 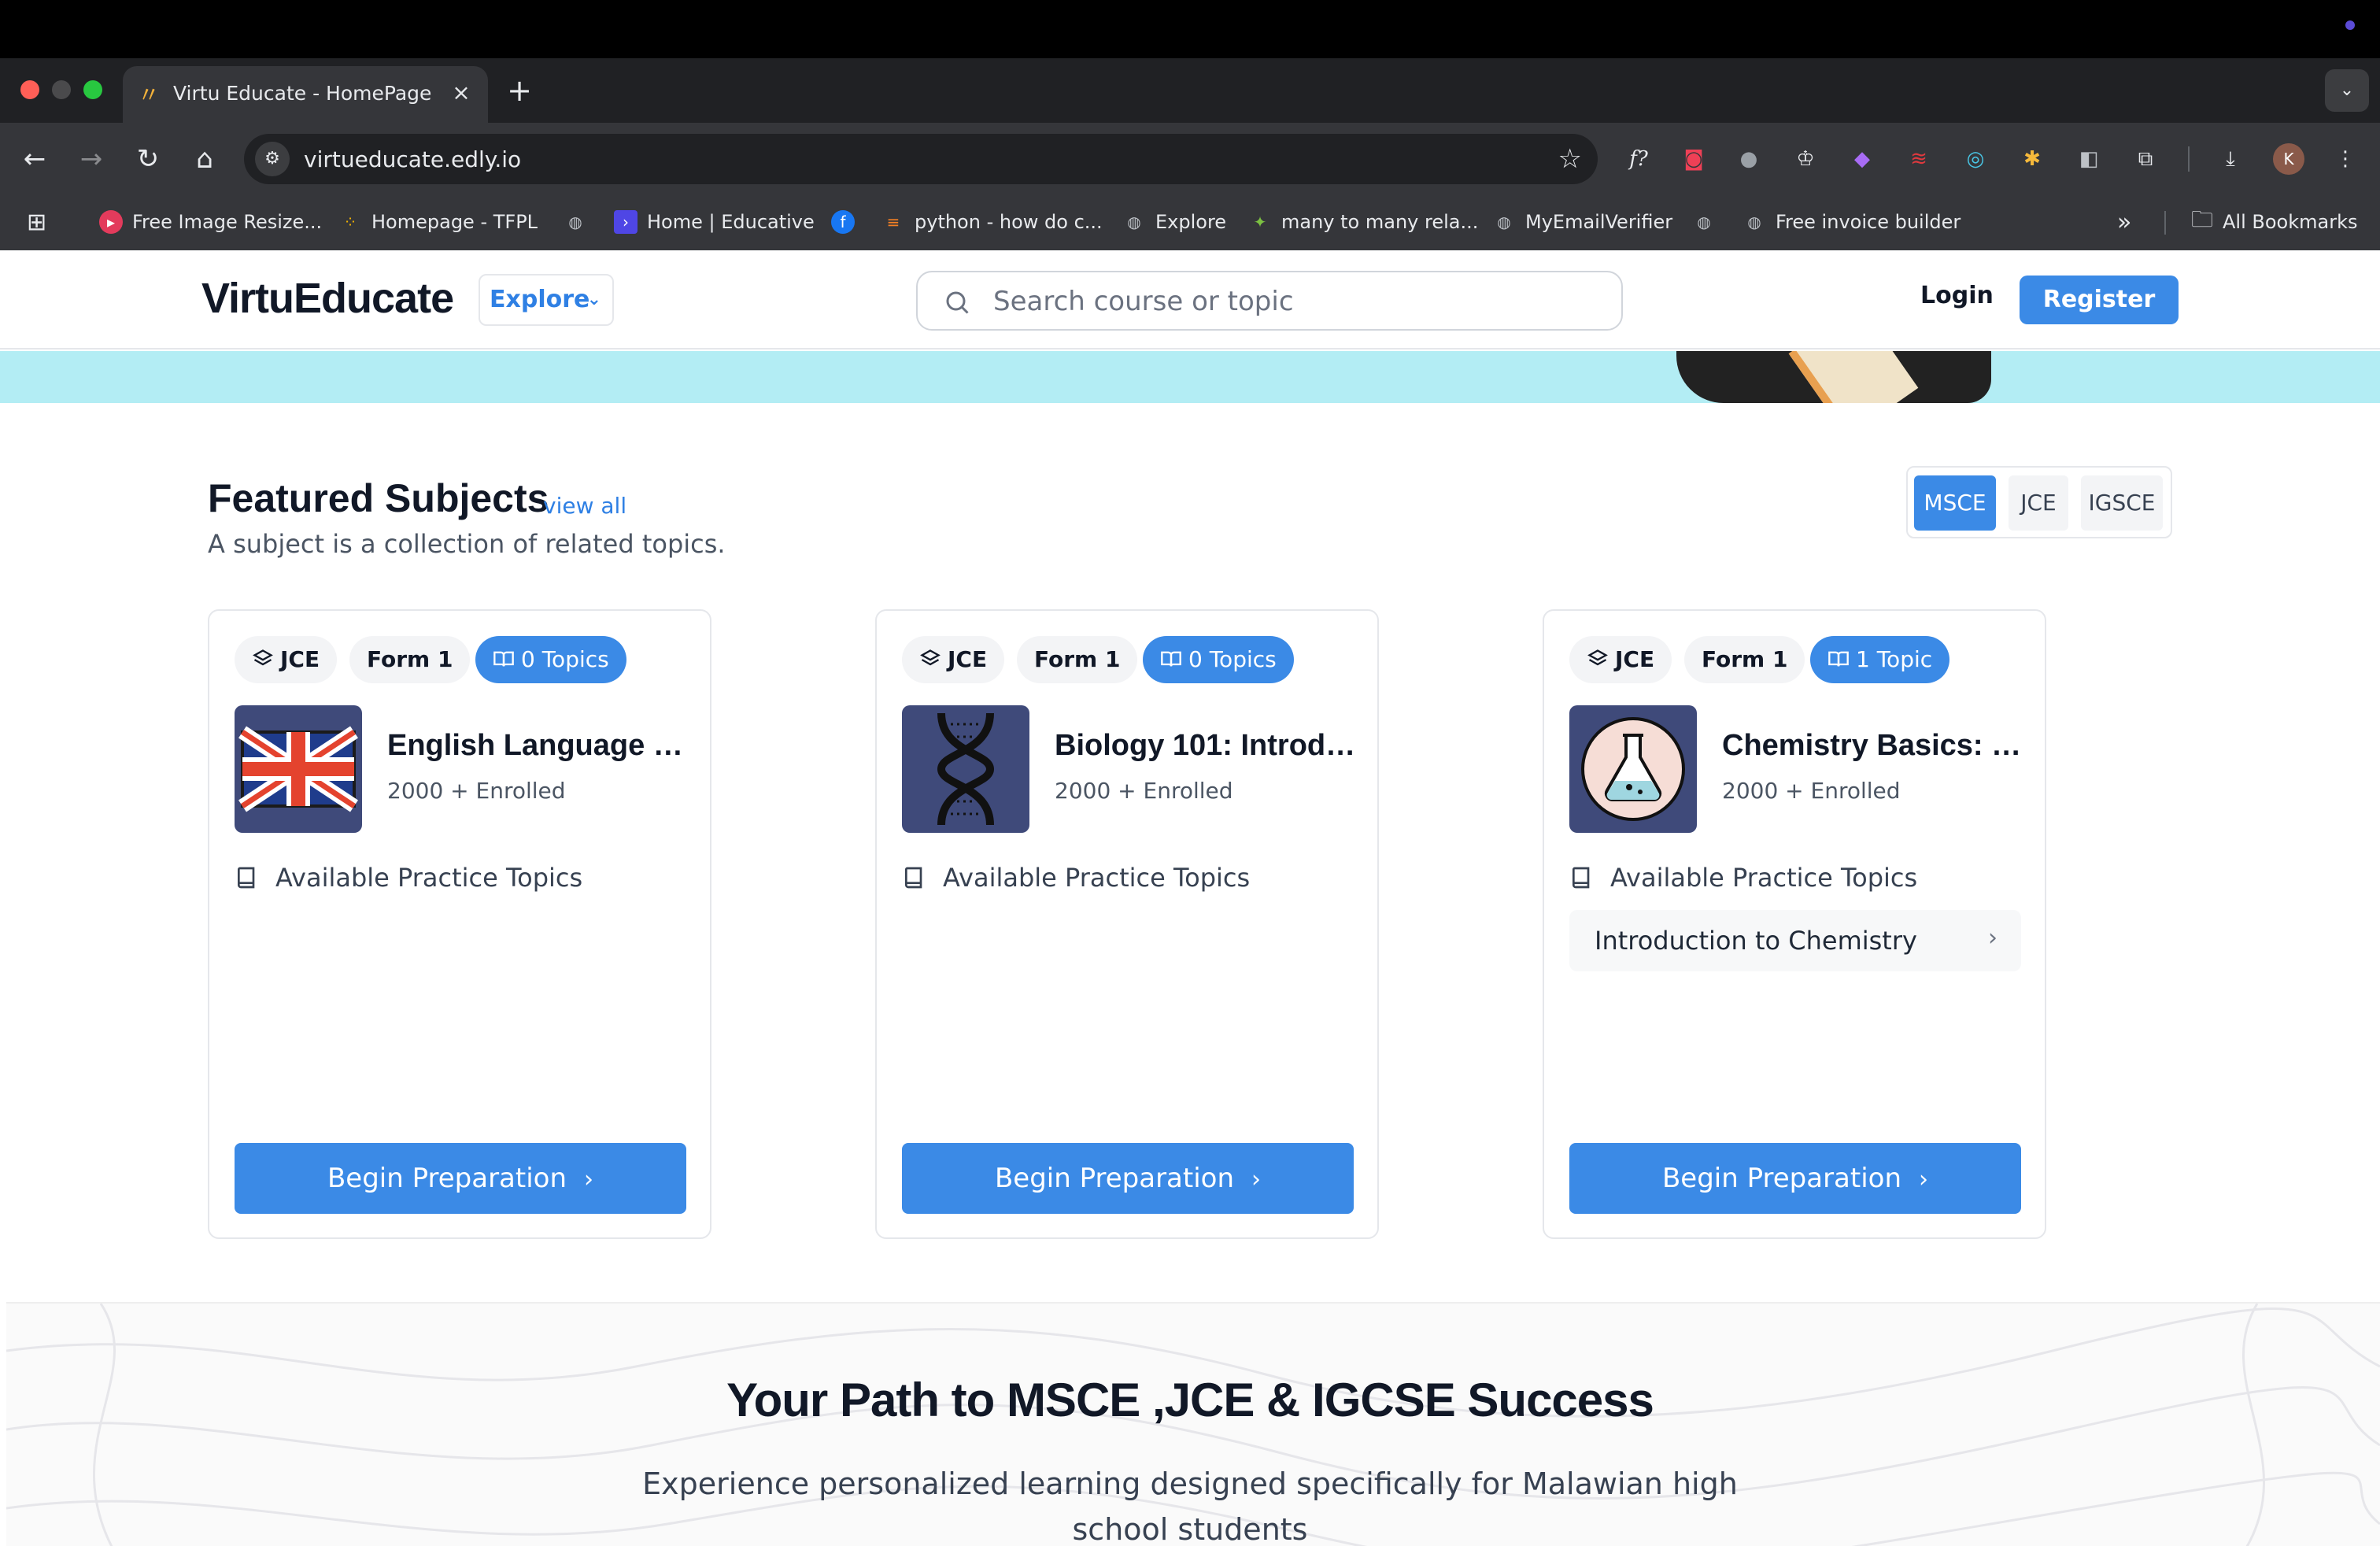 I want to click on uk-flag-icon, so click(x=298, y=769).